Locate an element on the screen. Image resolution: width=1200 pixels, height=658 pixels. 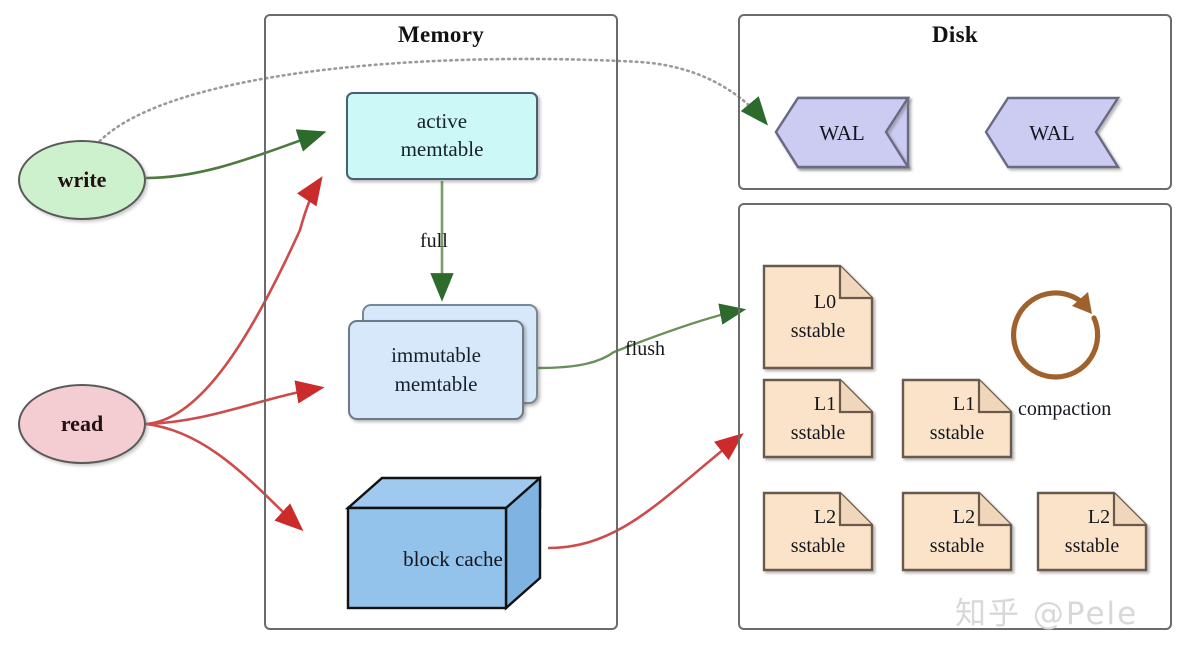
wal-file-label-1: WAL is located at coordinates (842, 133).